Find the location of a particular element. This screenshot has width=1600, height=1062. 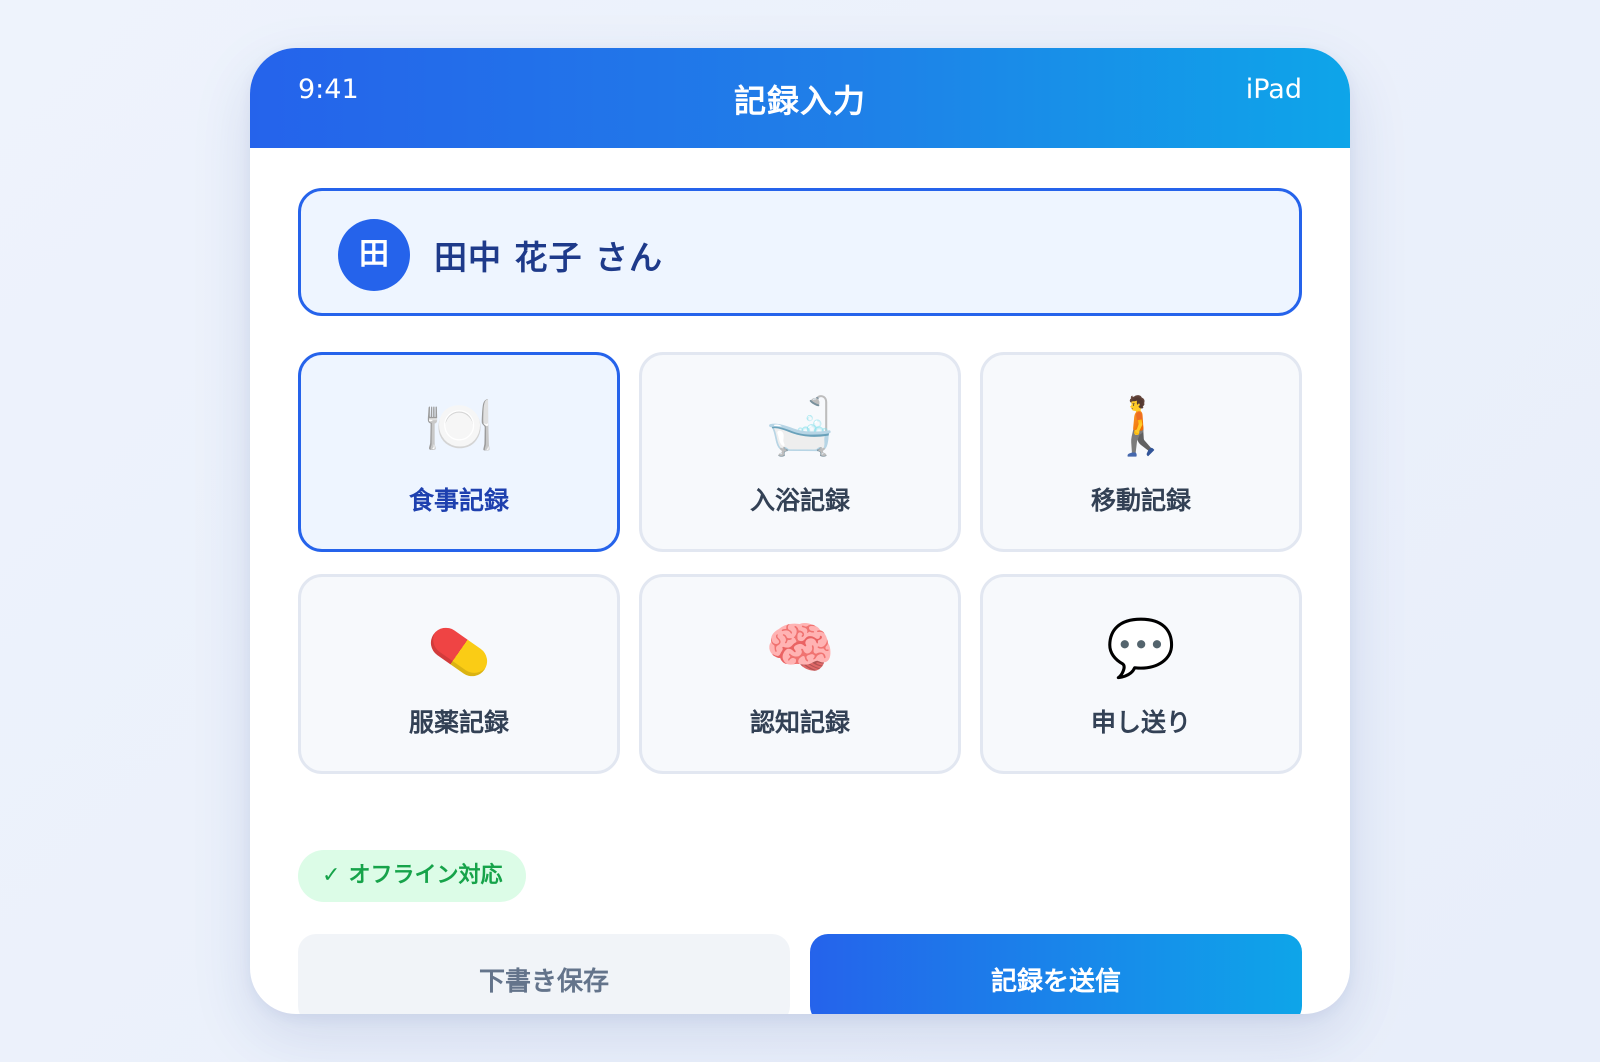

bath-icon: 🛁 is located at coordinates (800, 426).